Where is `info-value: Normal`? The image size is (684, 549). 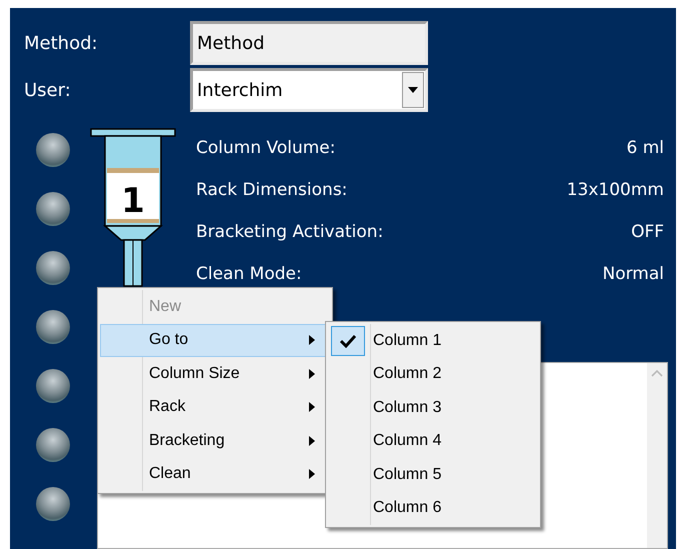
info-value: Normal is located at coordinates (633, 274).